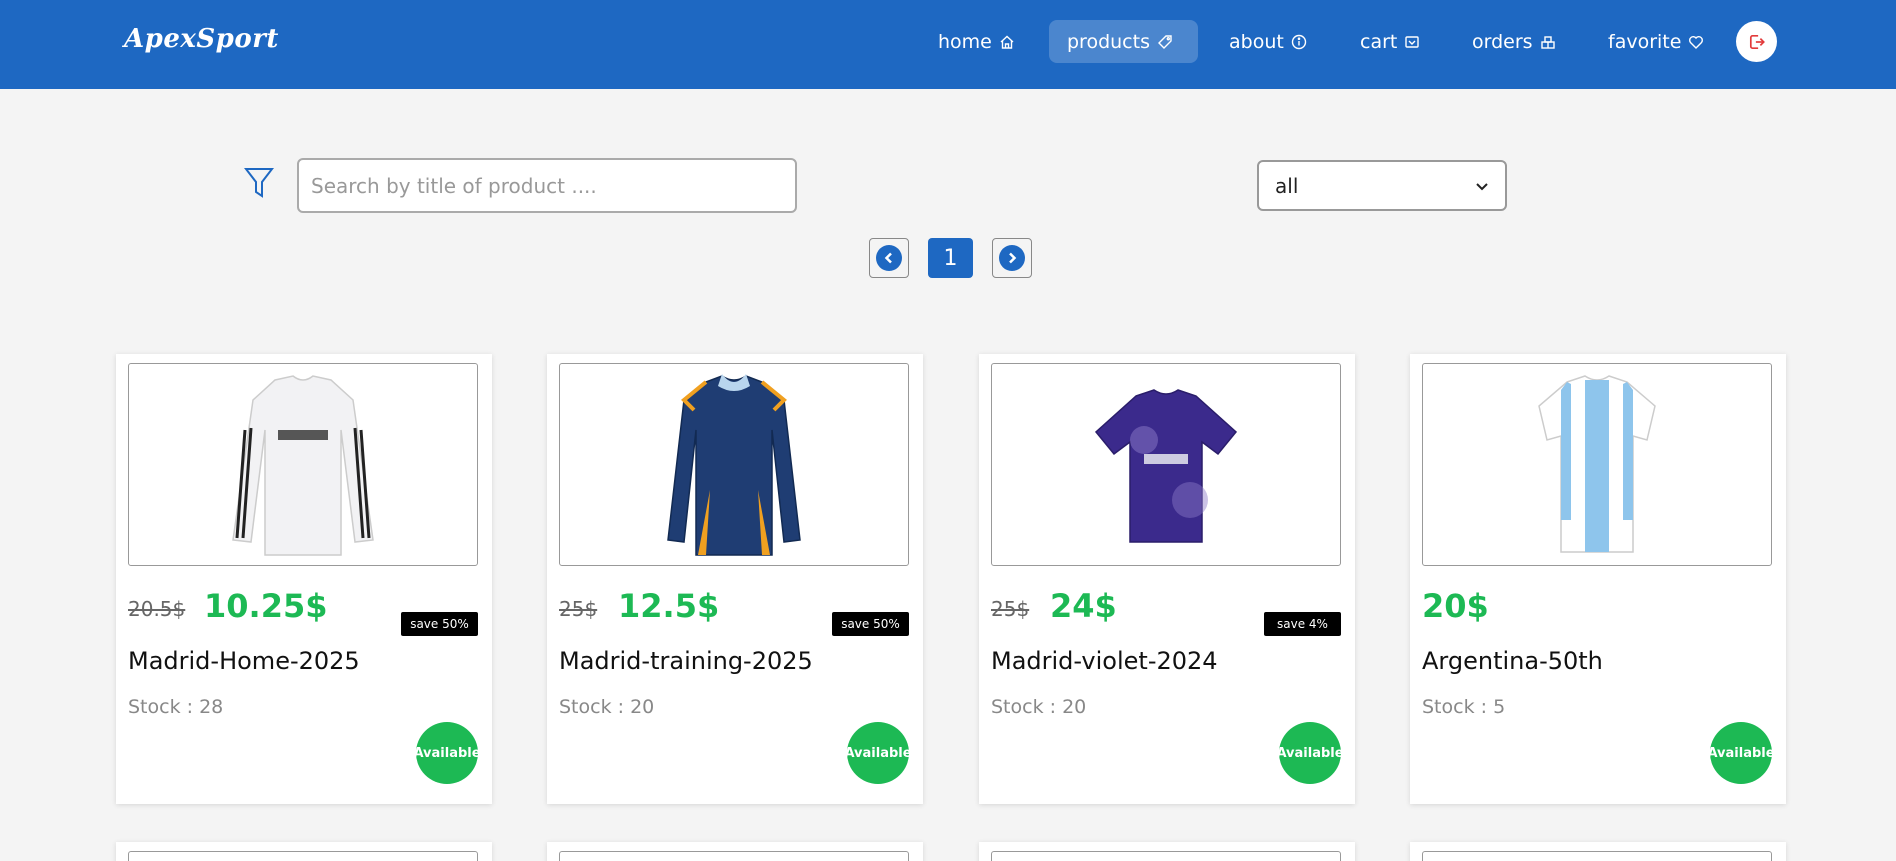  What do you see at coordinates (1287, 185) in the screenshot?
I see `category-select-value: all` at bounding box center [1287, 185].